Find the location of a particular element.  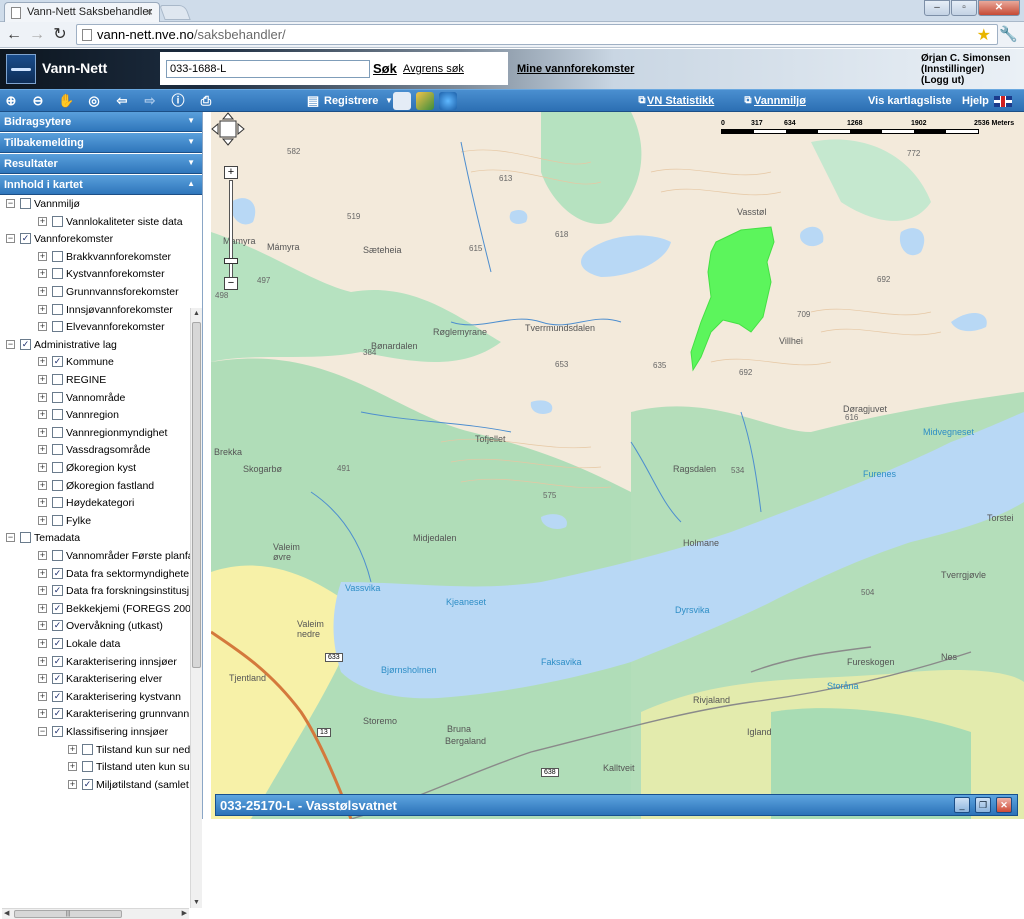

pan-hand-icon: ✋ is located at coordinates (66, 101).